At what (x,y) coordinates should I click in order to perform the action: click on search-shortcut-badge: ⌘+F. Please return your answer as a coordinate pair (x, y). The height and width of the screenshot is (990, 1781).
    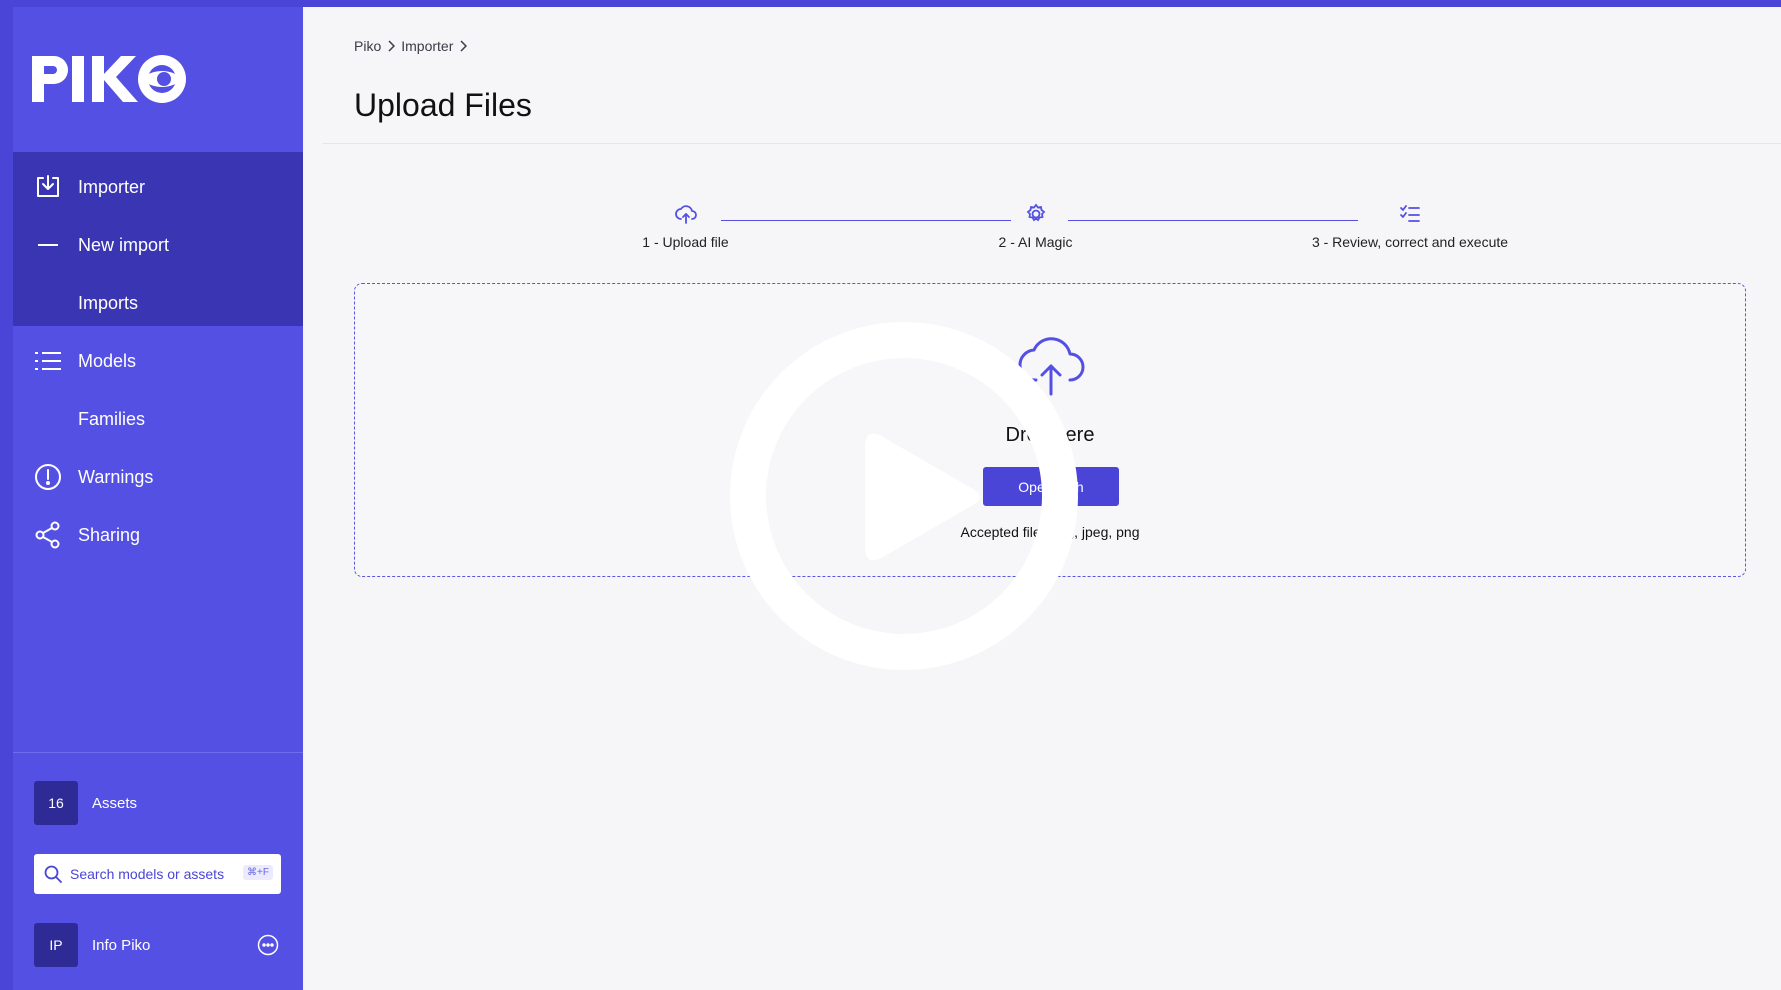
    Looking at the image, I should click on (258, 872).